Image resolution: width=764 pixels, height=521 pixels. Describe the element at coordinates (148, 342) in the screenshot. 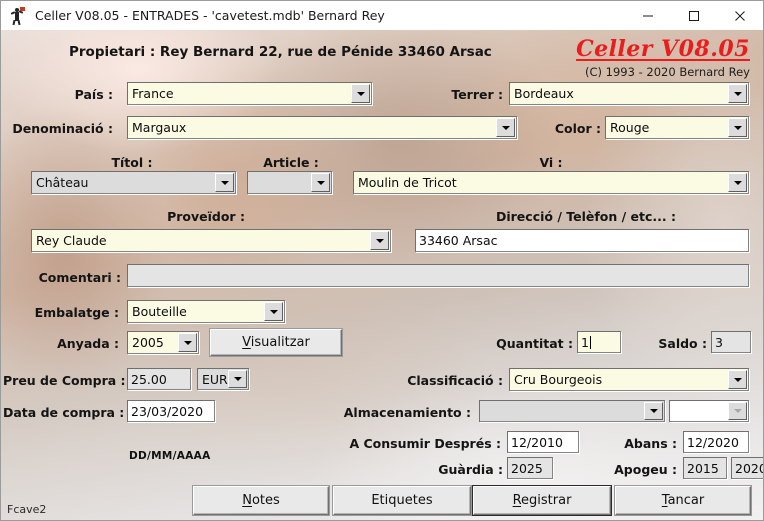

I see `anyada-value: 2005` at that location.